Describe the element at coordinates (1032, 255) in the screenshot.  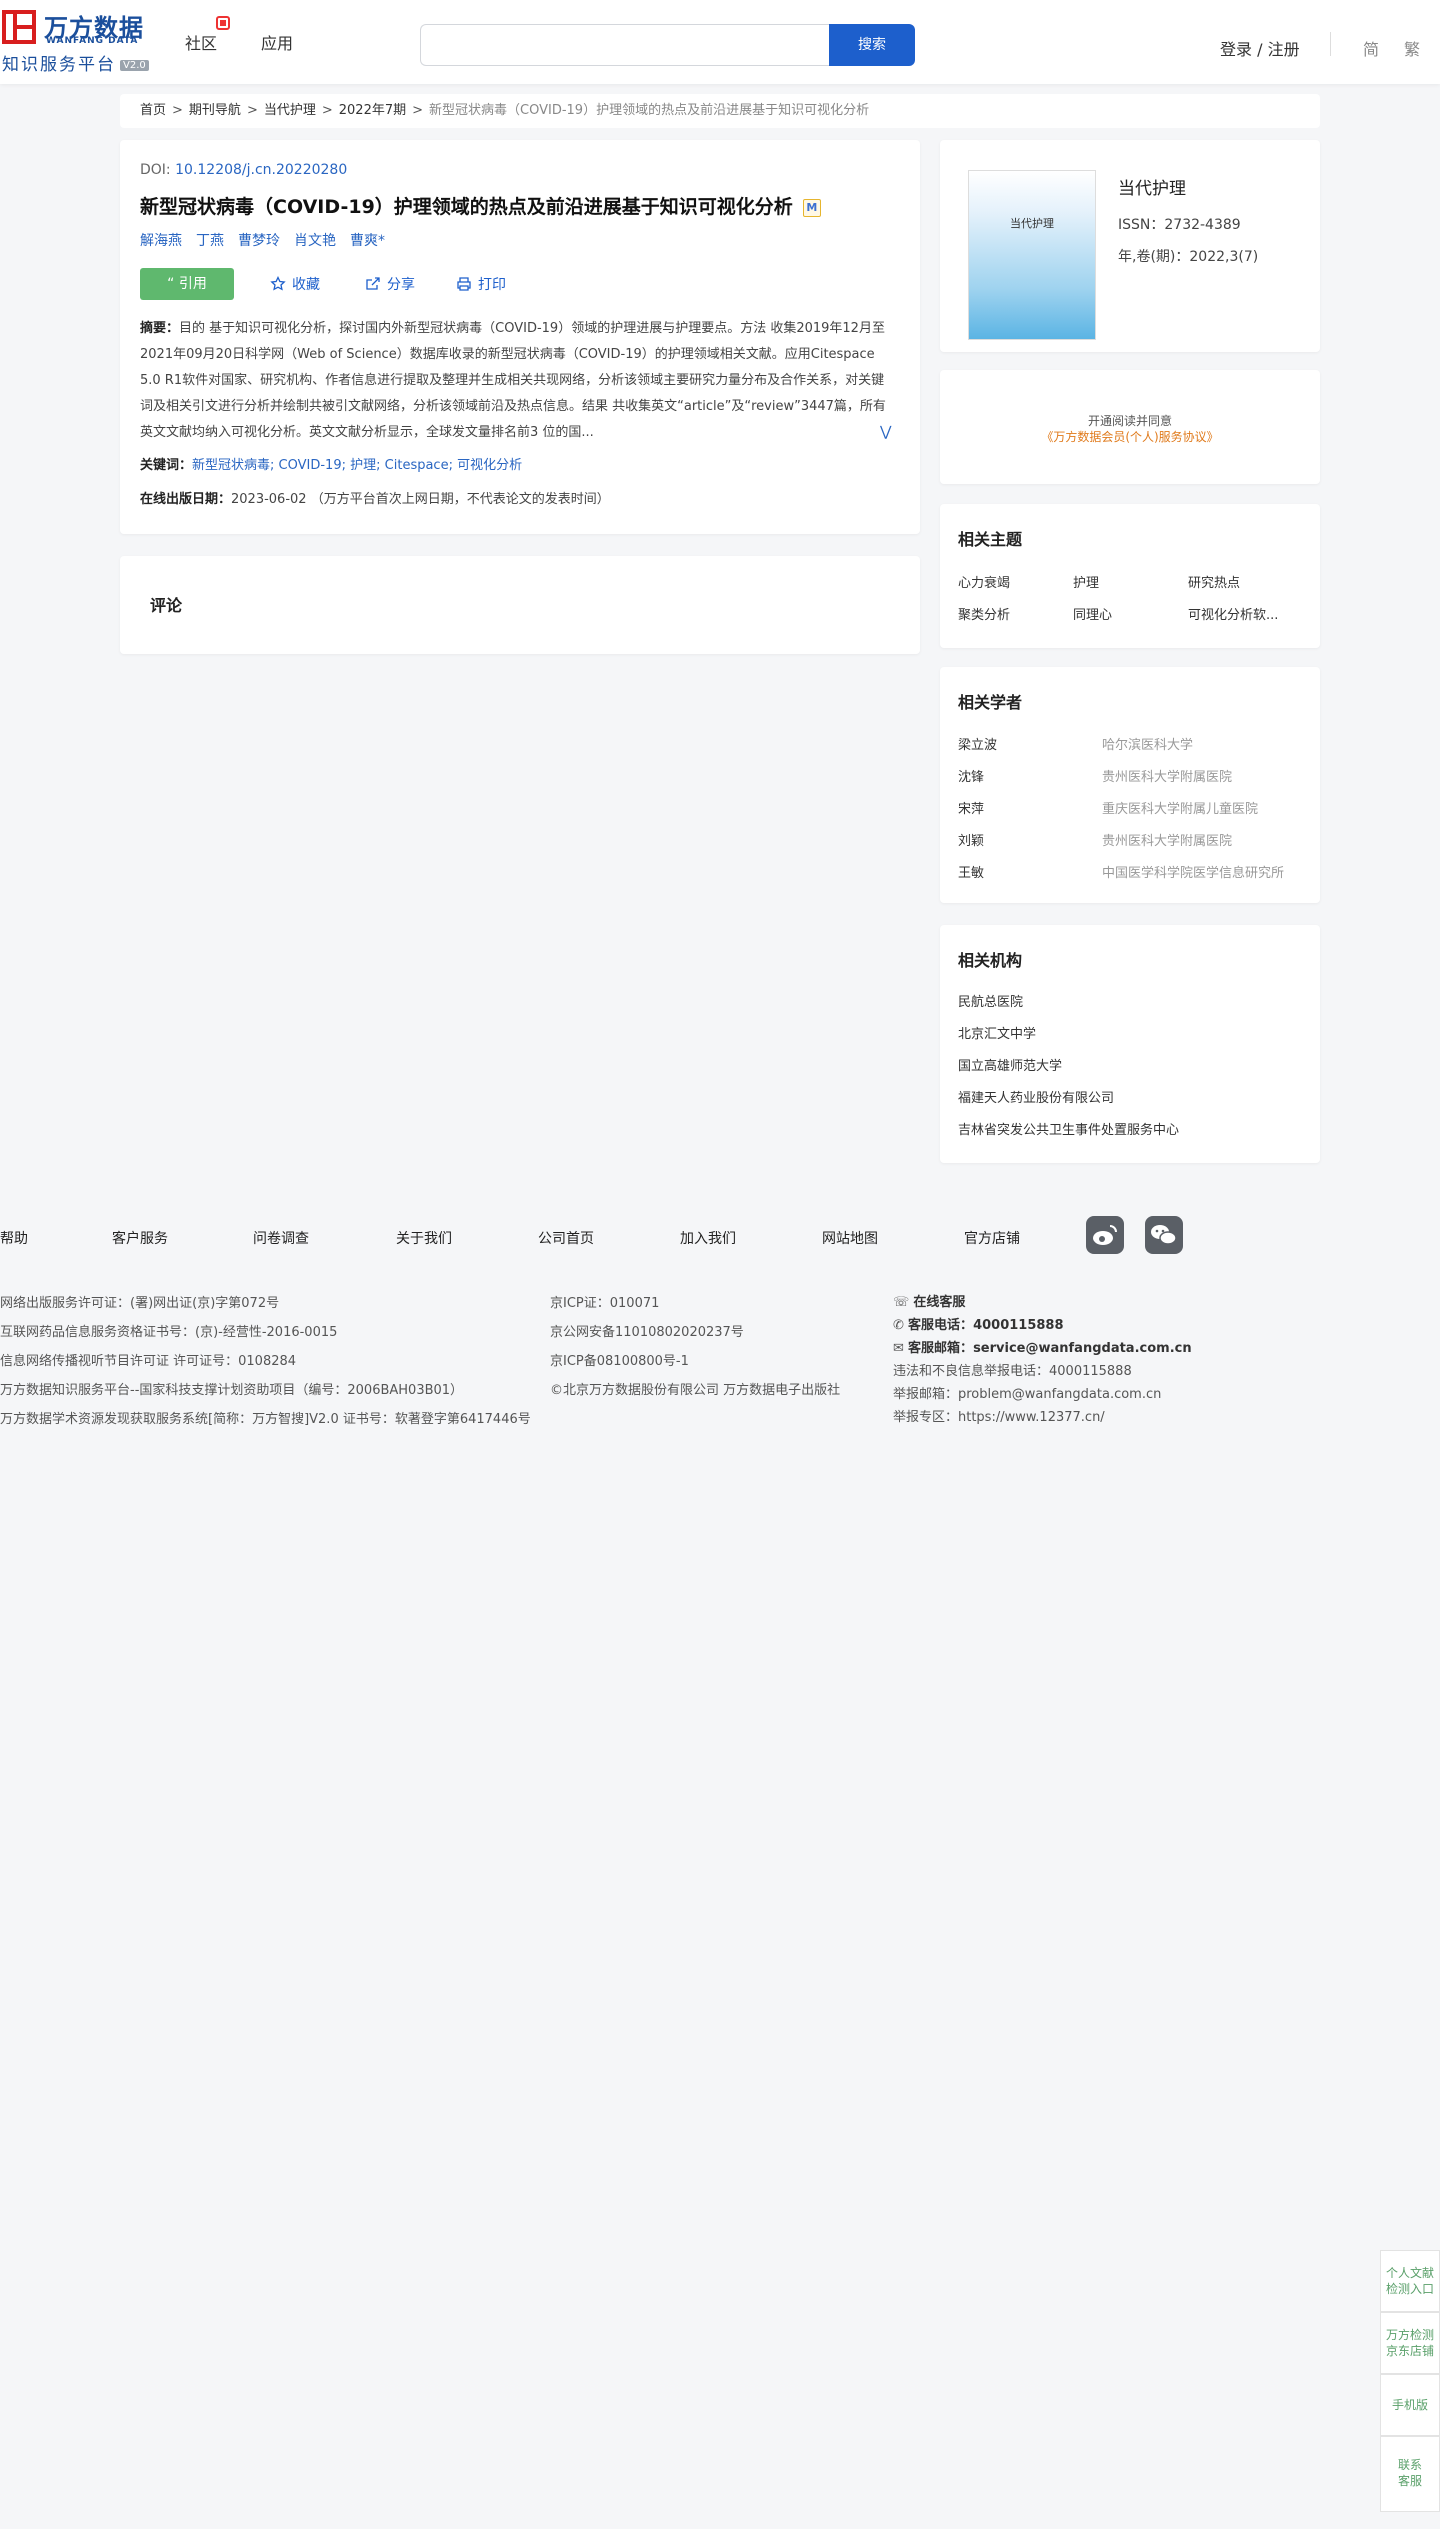
I see `journal-cover: 当代护理` at that location.